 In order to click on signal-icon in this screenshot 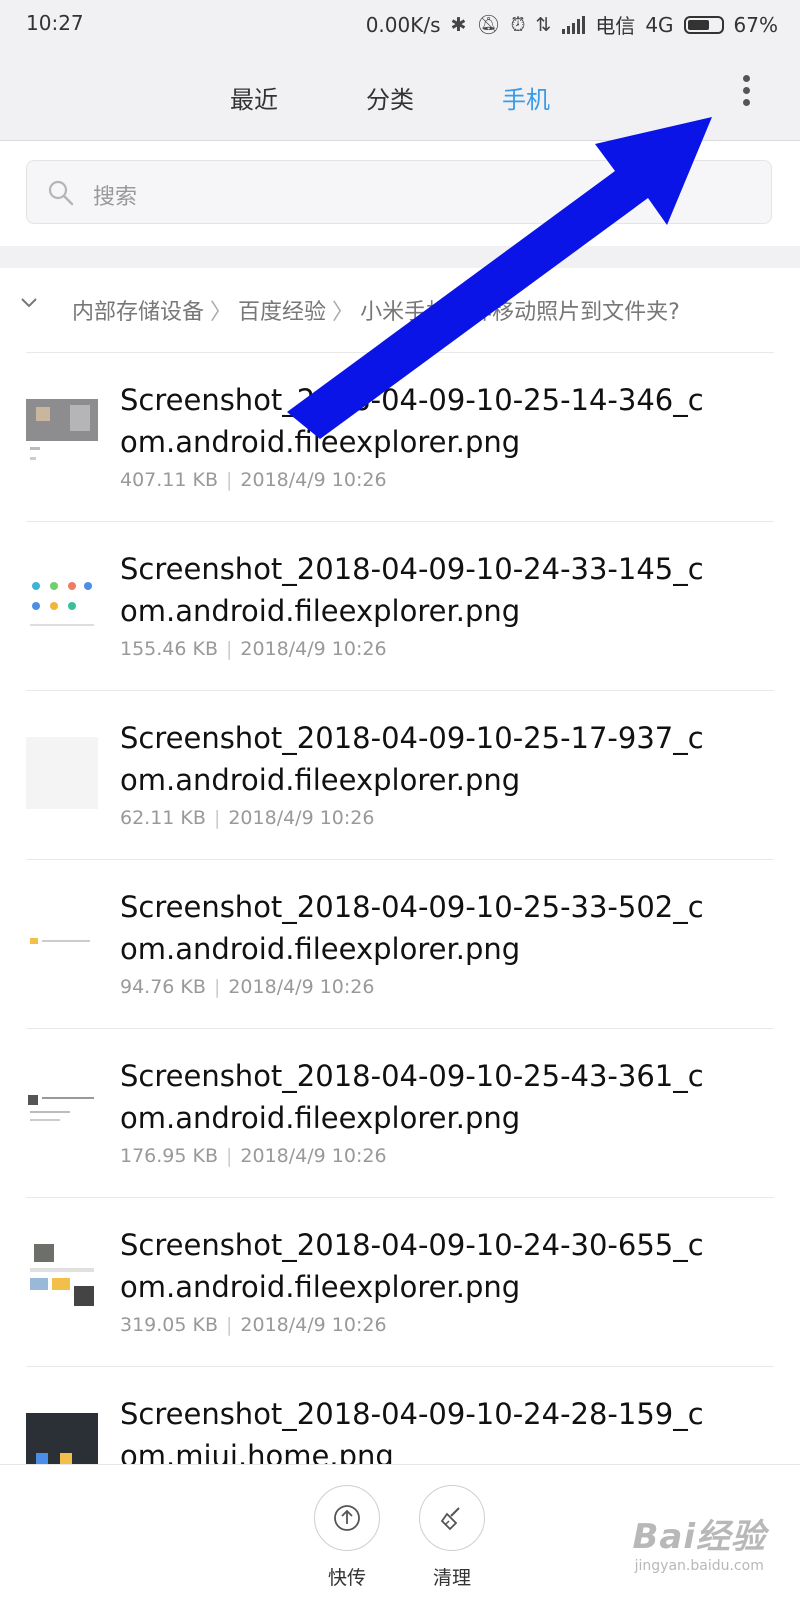, I will do `click(574, 24)`.